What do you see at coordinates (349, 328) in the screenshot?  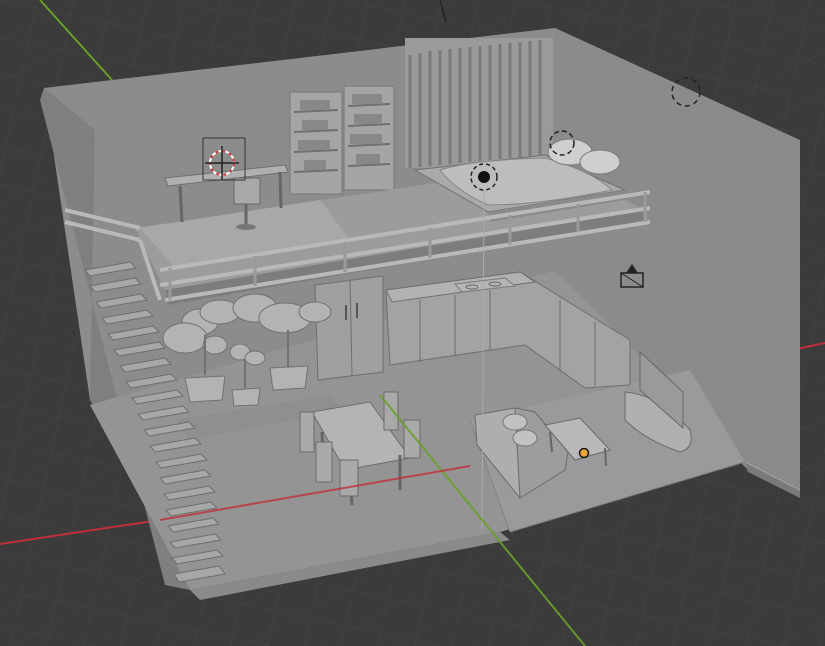 I see `refrigerator` at bounding box center [349, 328].